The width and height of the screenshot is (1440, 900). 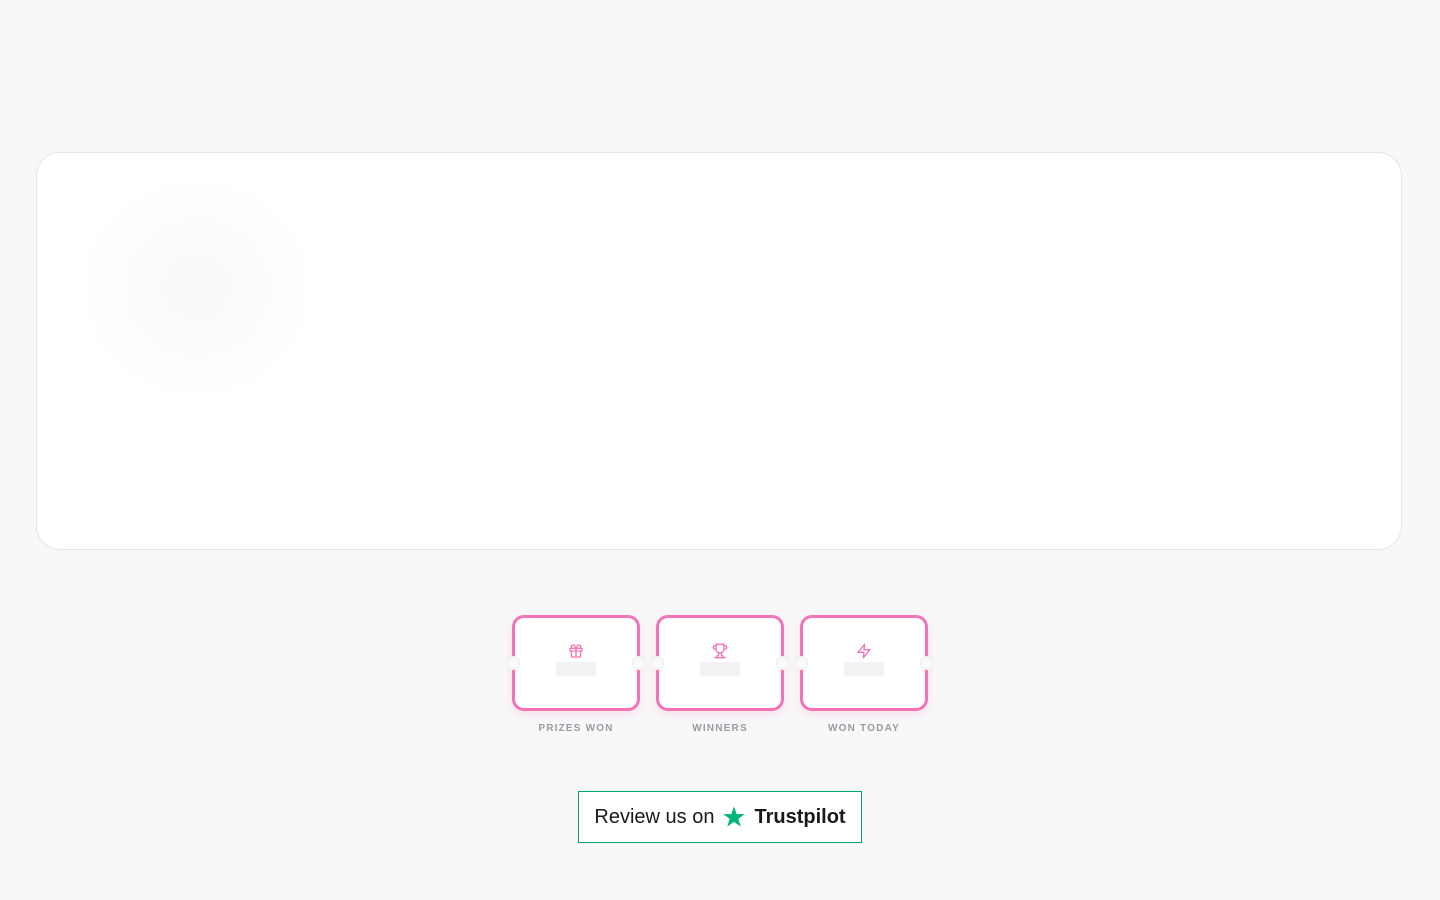 What do you see at coordinates (720, 728) in the screenshot?
I see `stat-label: WINNERS` at bounding box center [720, 728].